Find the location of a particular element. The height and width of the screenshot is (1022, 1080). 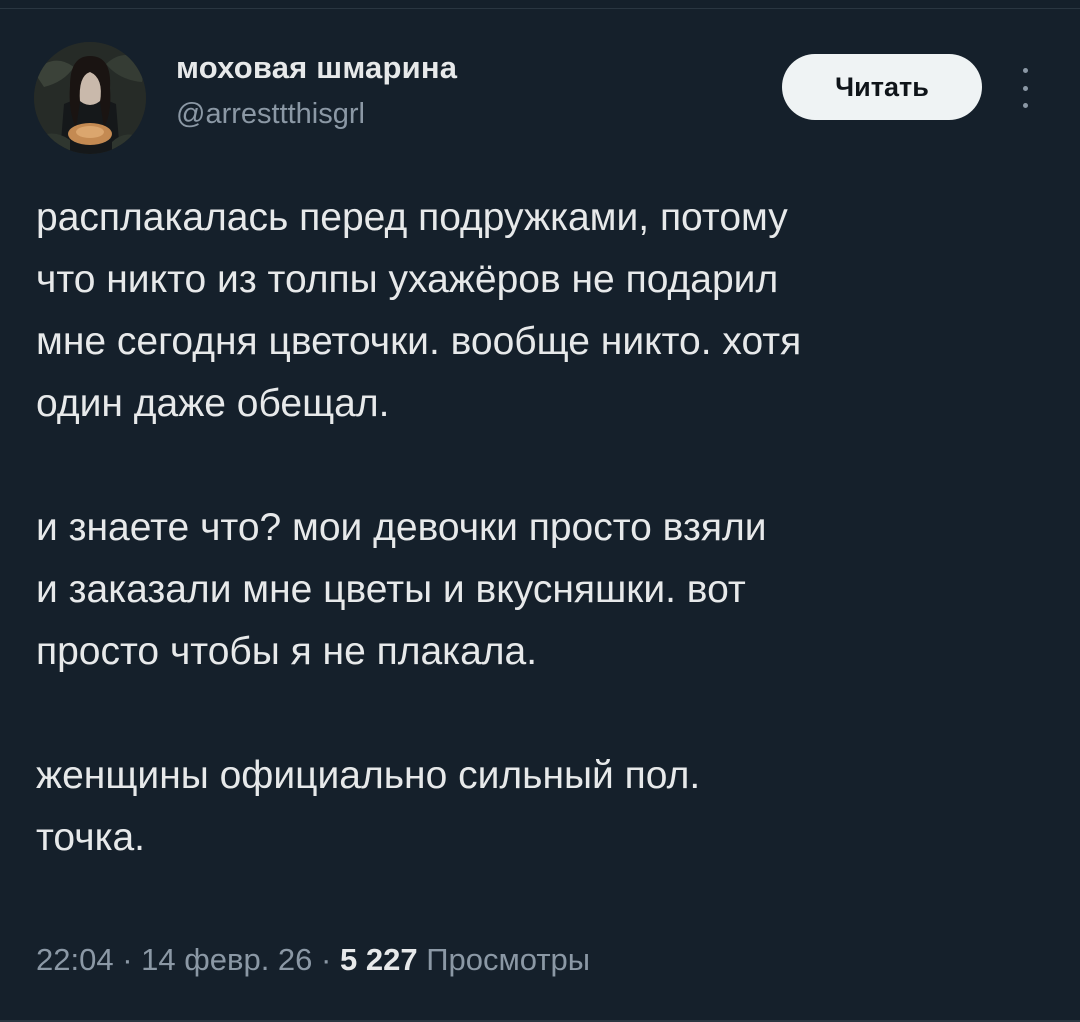

tweet-line: мне сегодня цветочки. вообще никто. хотя is located at coordinates (419, 341).